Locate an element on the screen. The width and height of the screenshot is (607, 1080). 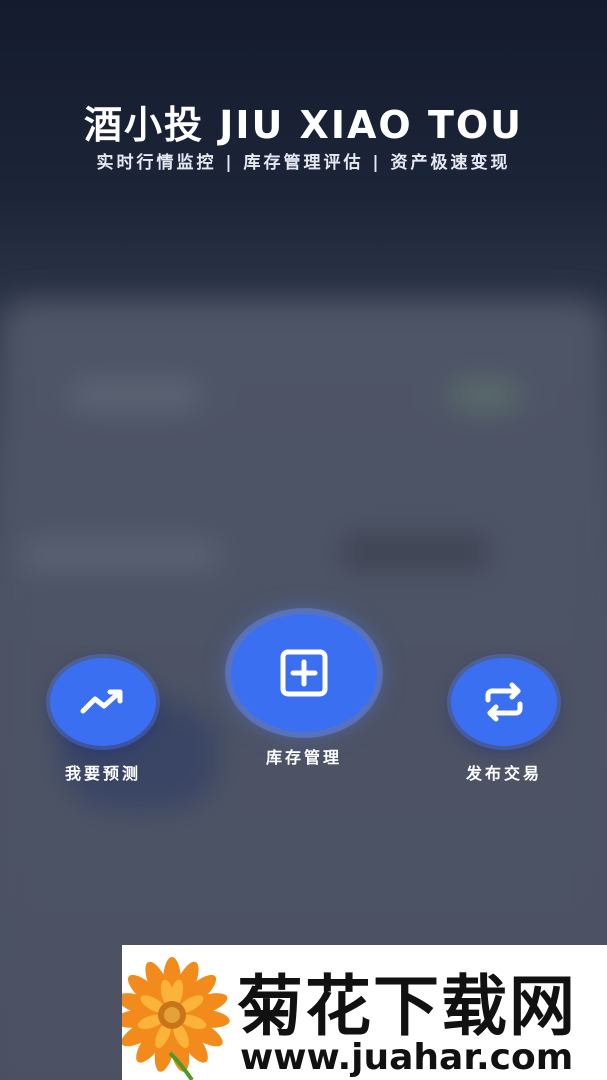
plus-square-icon is located at coordinates (304, 673).